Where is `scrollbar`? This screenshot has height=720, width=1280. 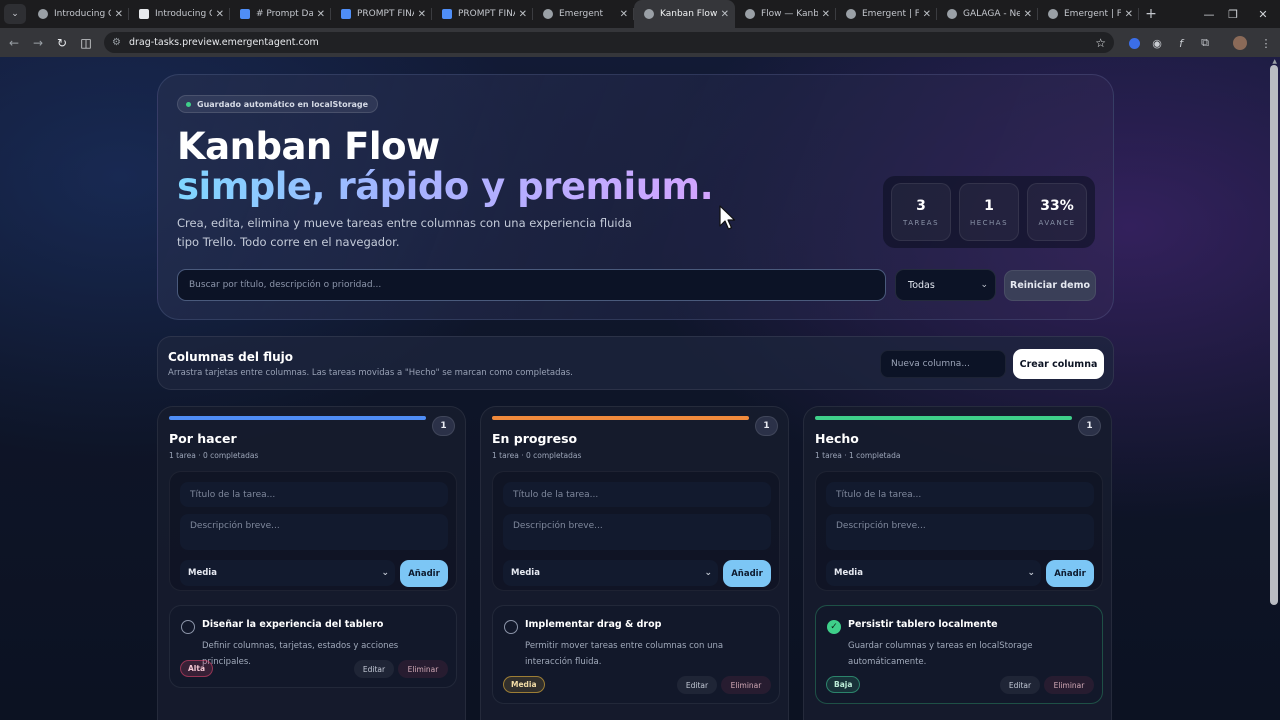
scrollbar is located at coordinates (1274, 335).